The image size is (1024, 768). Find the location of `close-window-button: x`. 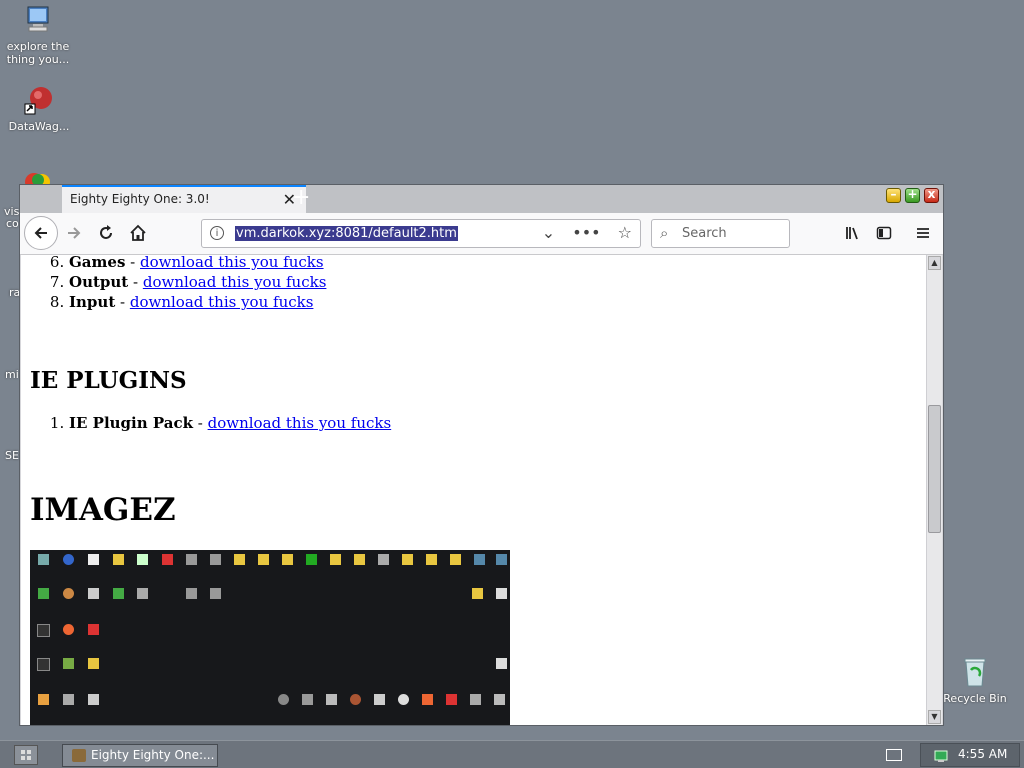

close-window-button: x is located at coordinates (931, 195).